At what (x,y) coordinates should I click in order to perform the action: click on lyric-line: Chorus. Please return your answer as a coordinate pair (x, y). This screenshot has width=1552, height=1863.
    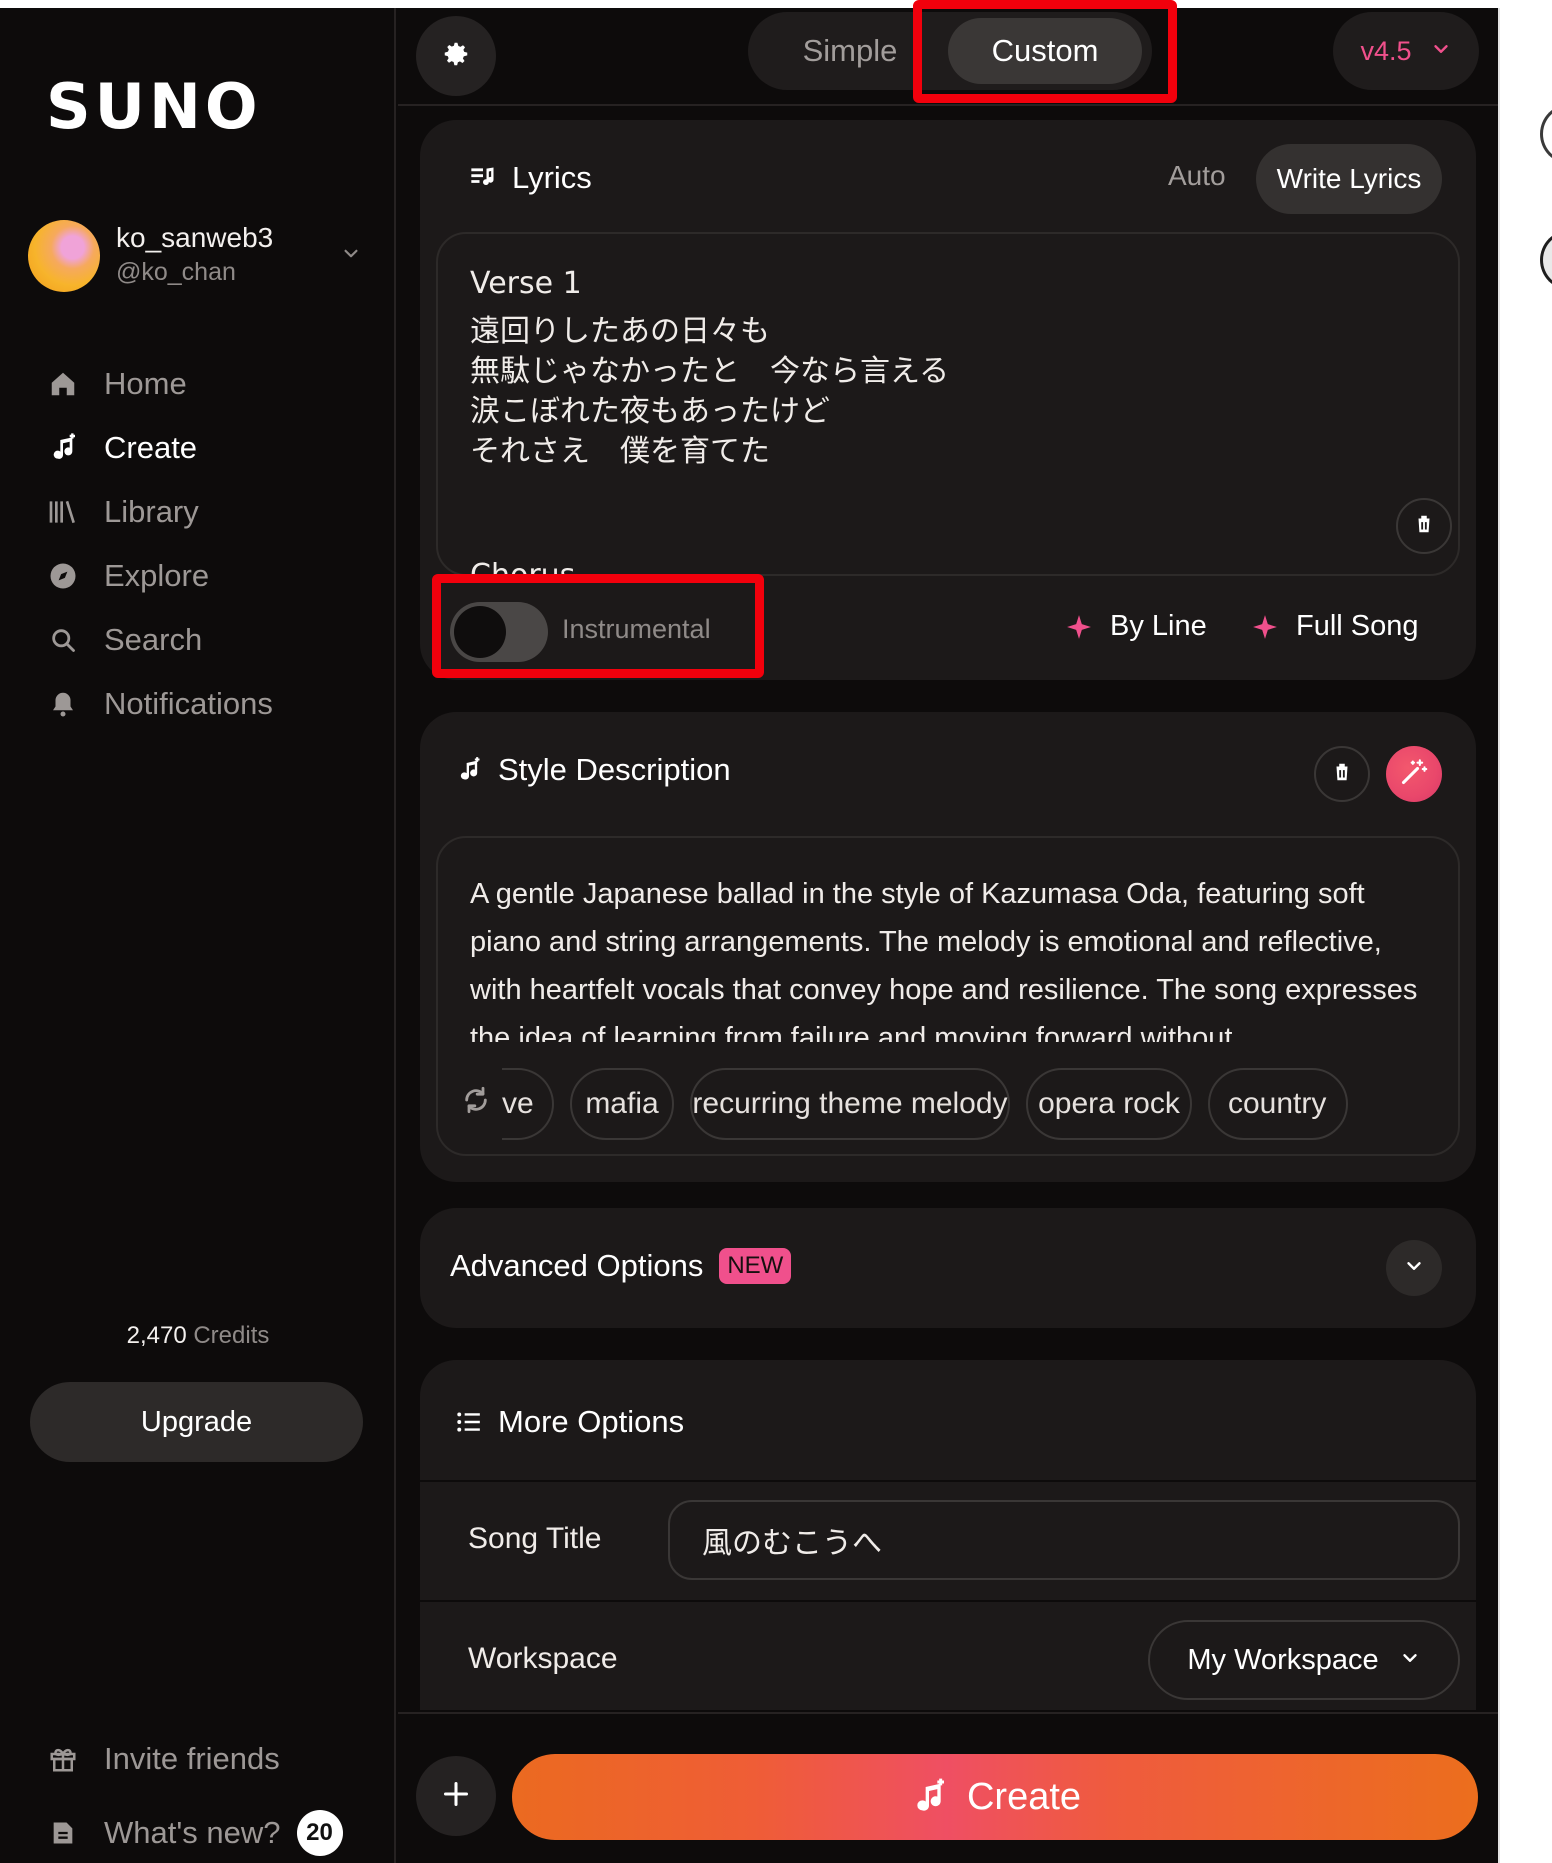
    Looking at the image, I should click on (523, 567).